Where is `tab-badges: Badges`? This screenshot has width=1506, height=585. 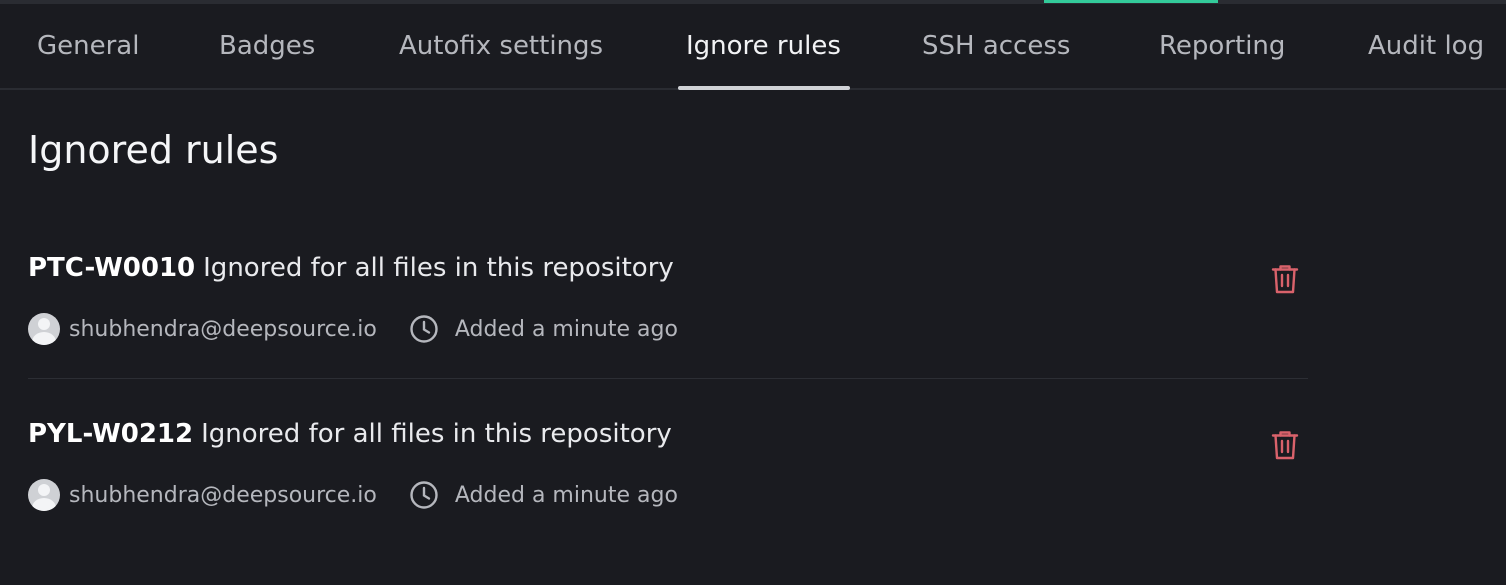 tab-badges: Badges is located at coordinates (267, 46).